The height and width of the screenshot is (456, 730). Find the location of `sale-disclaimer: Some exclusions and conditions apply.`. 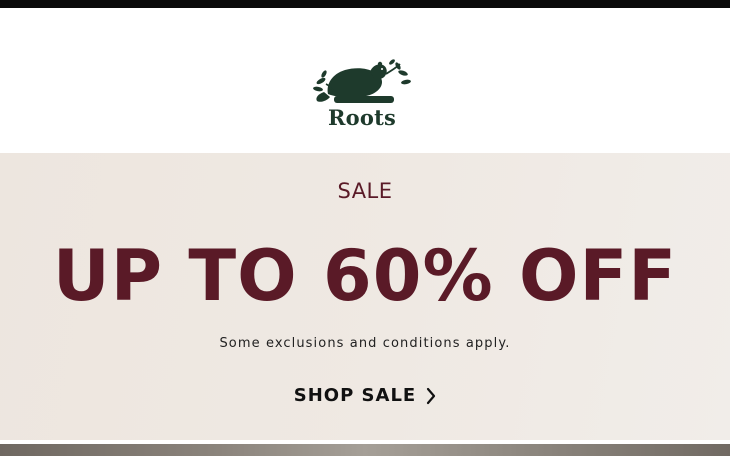

sale-disclaimer: Some exclusions and conditions apply. is located at coordinates (365, 343).